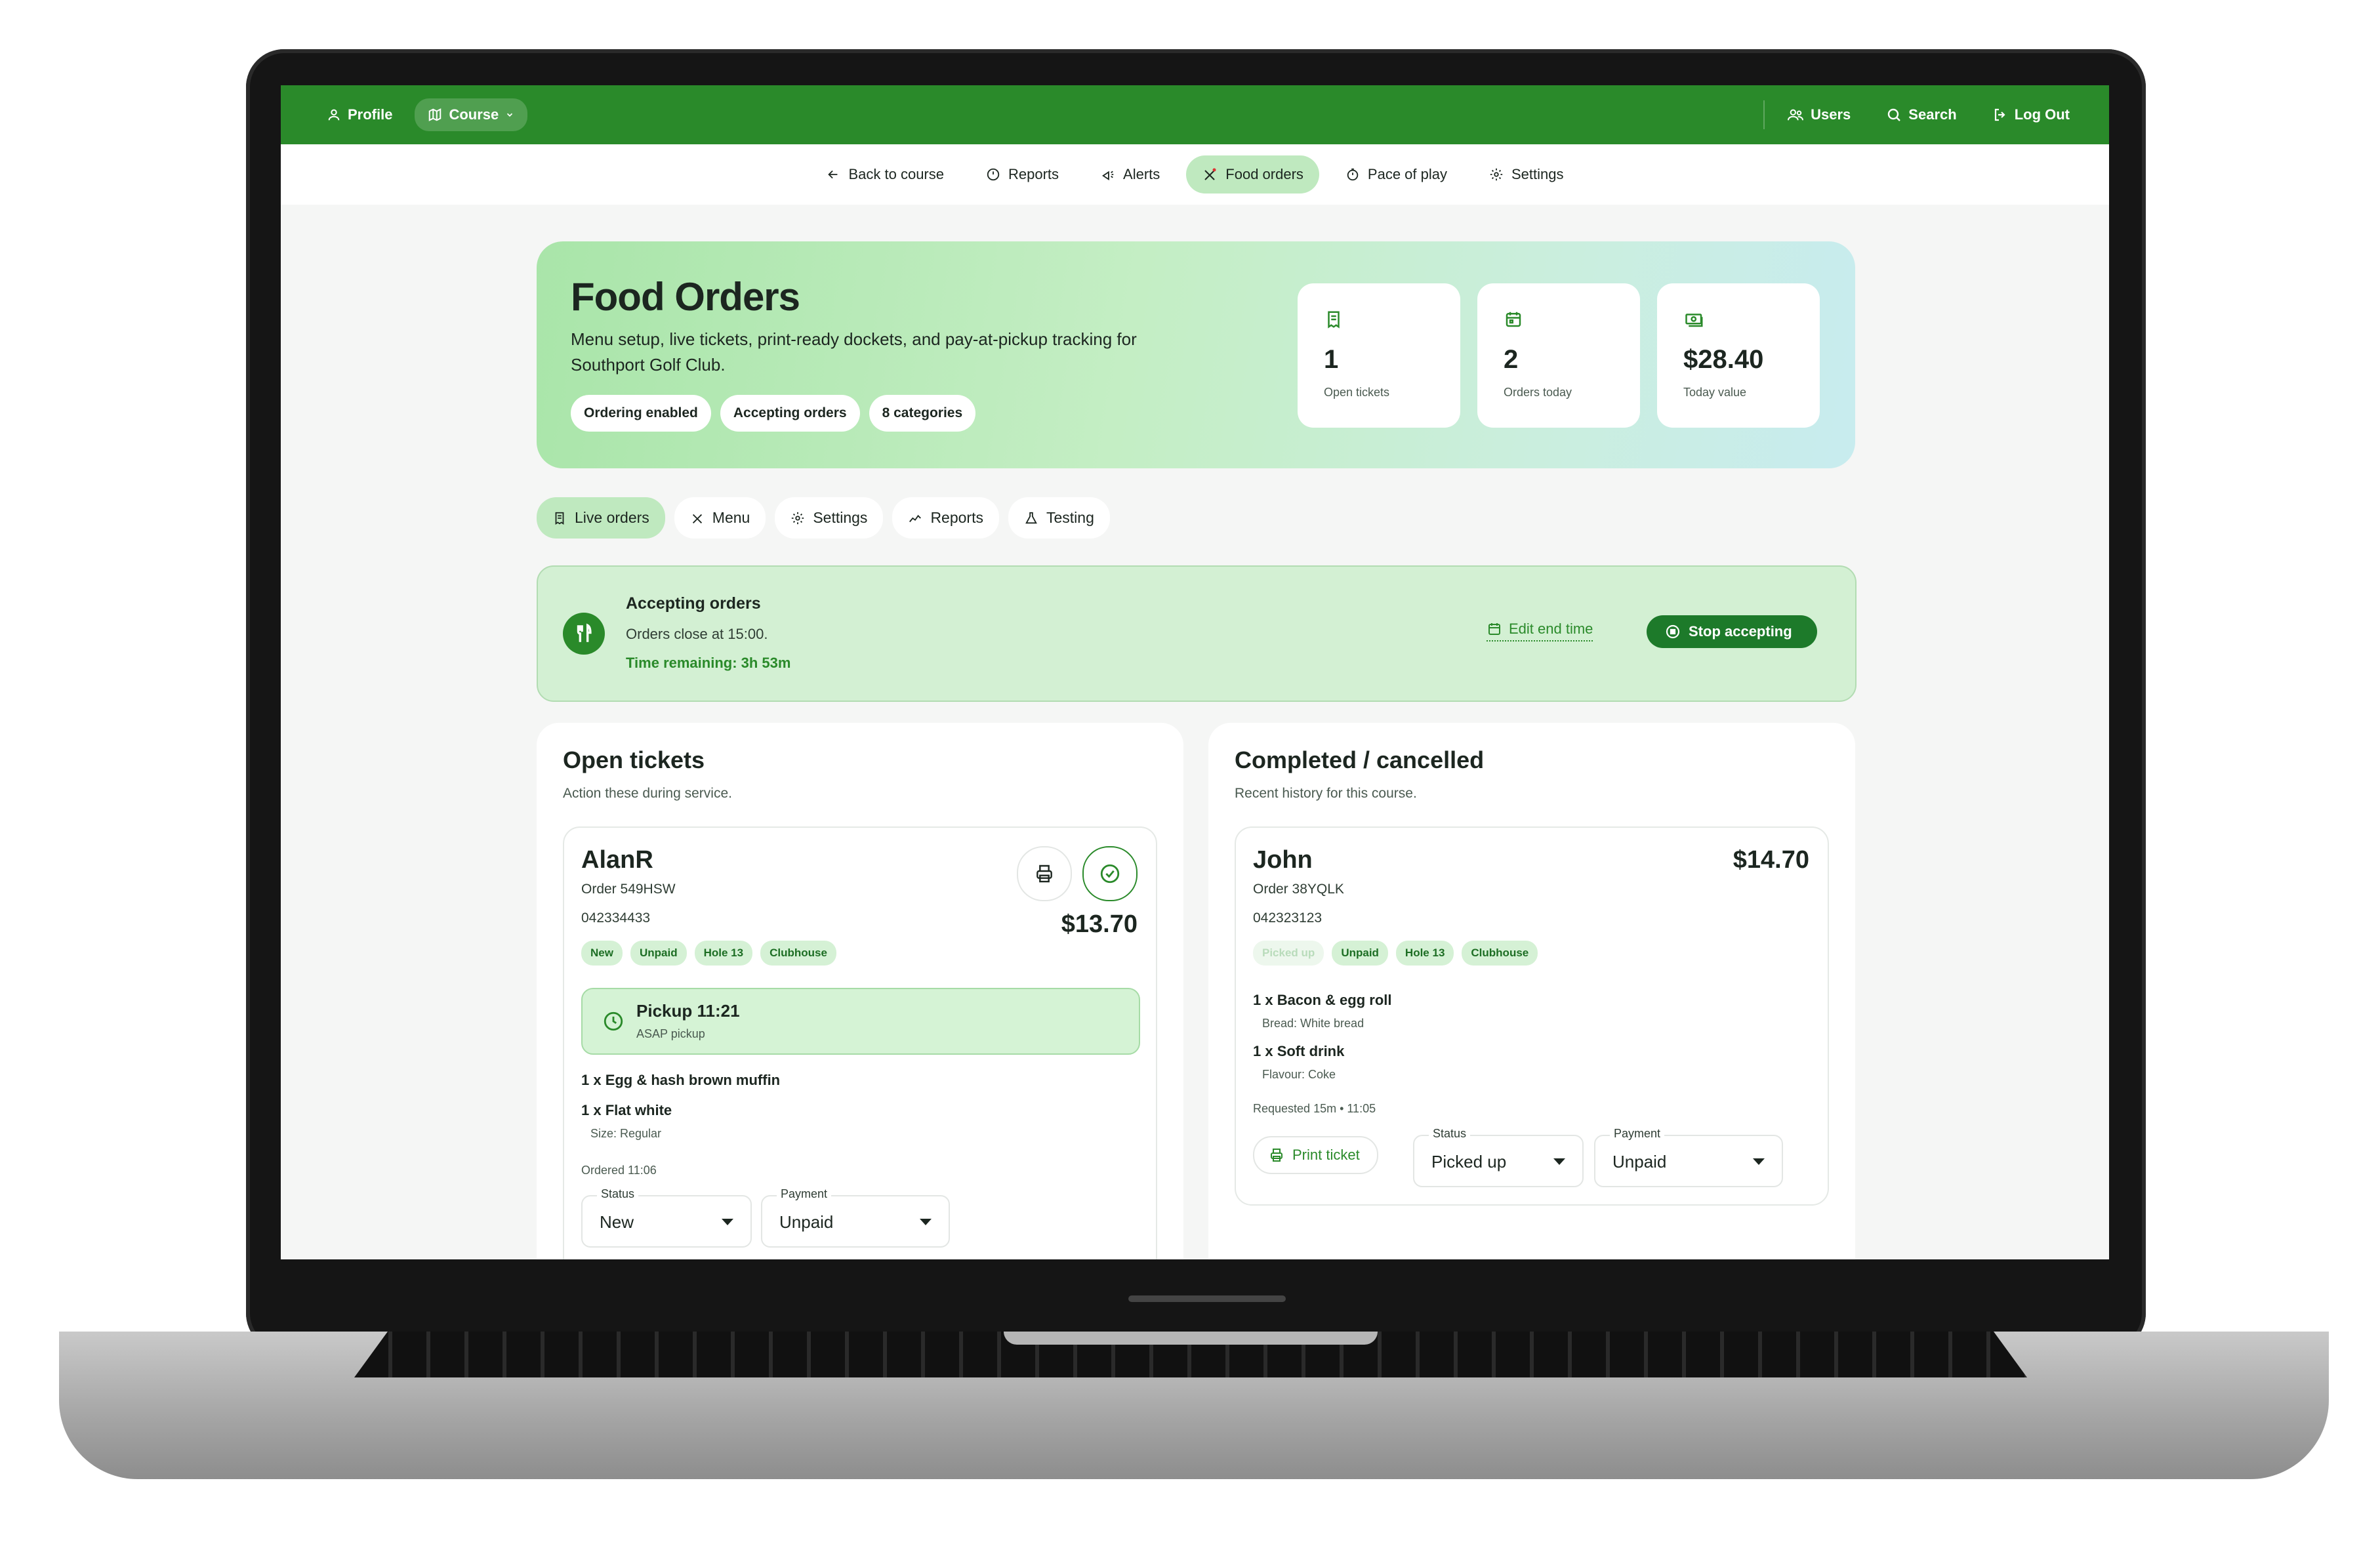 The image size is (2380, 1548). Describe the element at coordinates (1673, 632) in the screenshot. I see `stop-icon` at that location.